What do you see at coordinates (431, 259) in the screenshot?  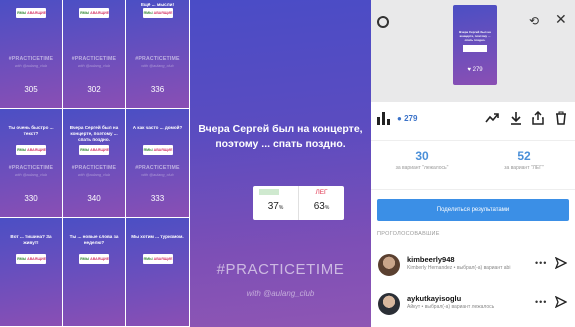 I see `voter-username: kimbeerly948` at bounding box center [431, 259].